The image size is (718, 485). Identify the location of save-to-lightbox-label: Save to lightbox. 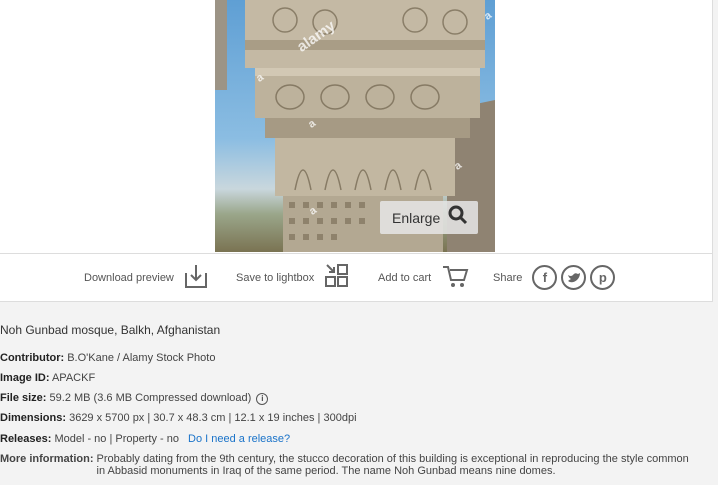
(275, 277).